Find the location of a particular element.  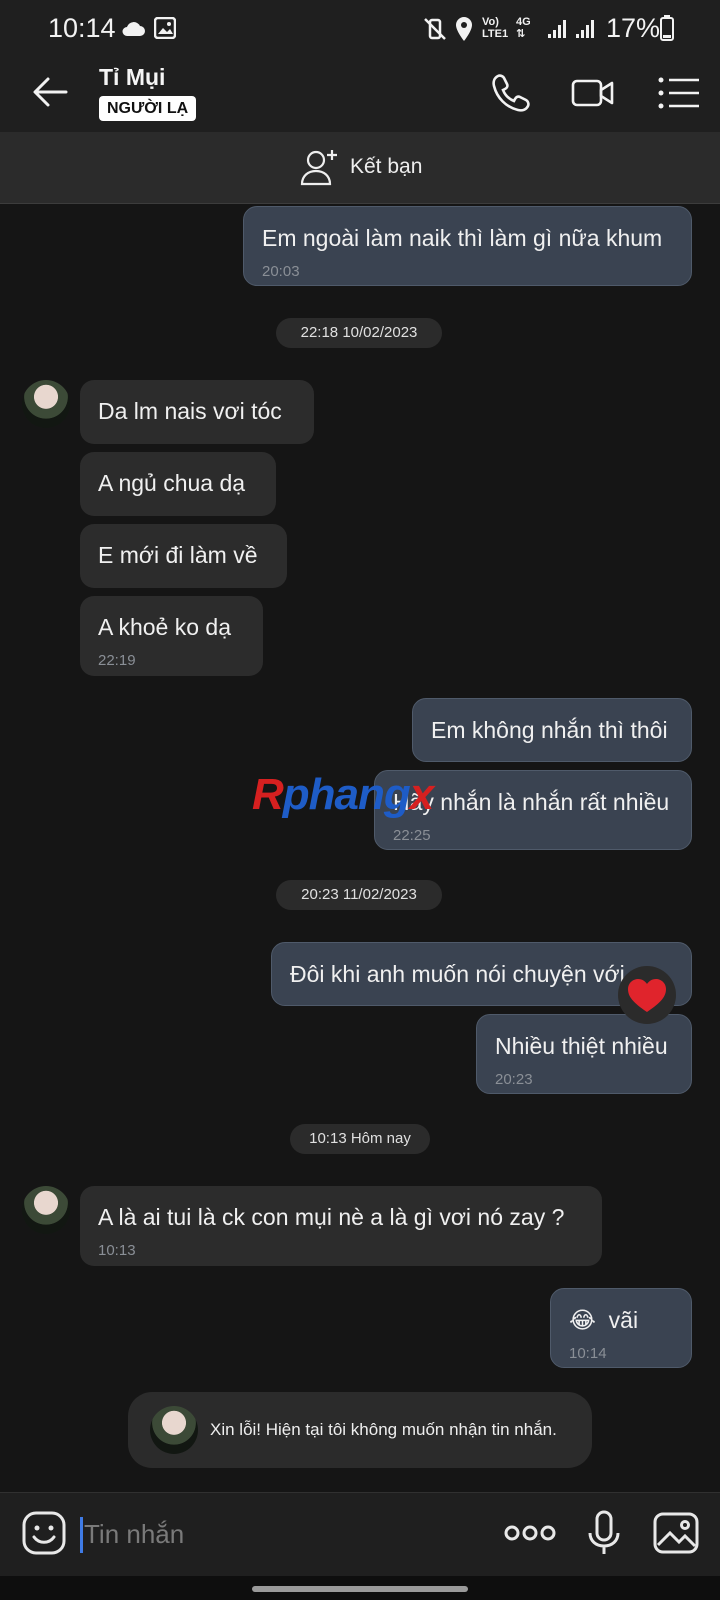

message-text: Hãy nhắn là nhắn rất nhiều is located at coordinates (531, 802).